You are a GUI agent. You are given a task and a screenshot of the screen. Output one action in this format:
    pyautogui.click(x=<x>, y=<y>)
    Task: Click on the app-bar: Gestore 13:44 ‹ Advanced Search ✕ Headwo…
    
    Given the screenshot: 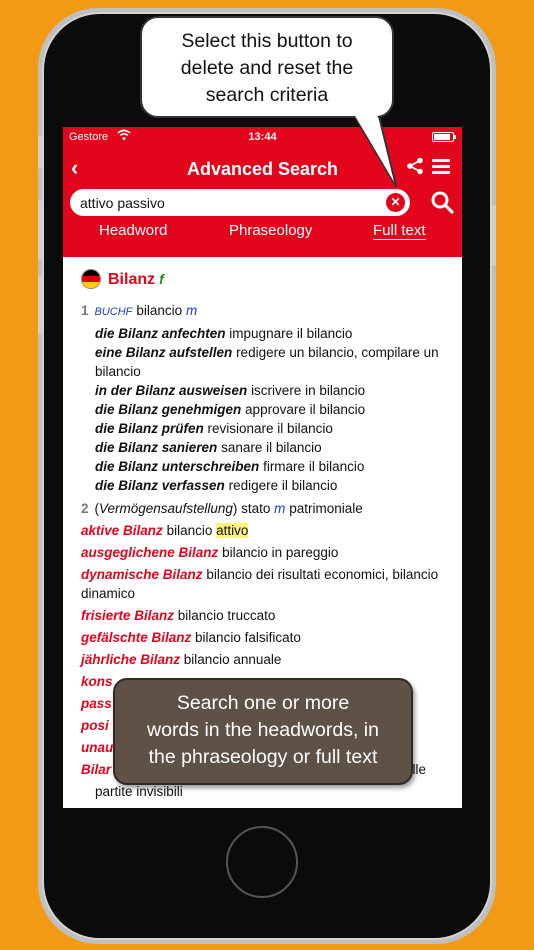 What is the action you would take?
    pyautogui.click(x=262, y=192)
    